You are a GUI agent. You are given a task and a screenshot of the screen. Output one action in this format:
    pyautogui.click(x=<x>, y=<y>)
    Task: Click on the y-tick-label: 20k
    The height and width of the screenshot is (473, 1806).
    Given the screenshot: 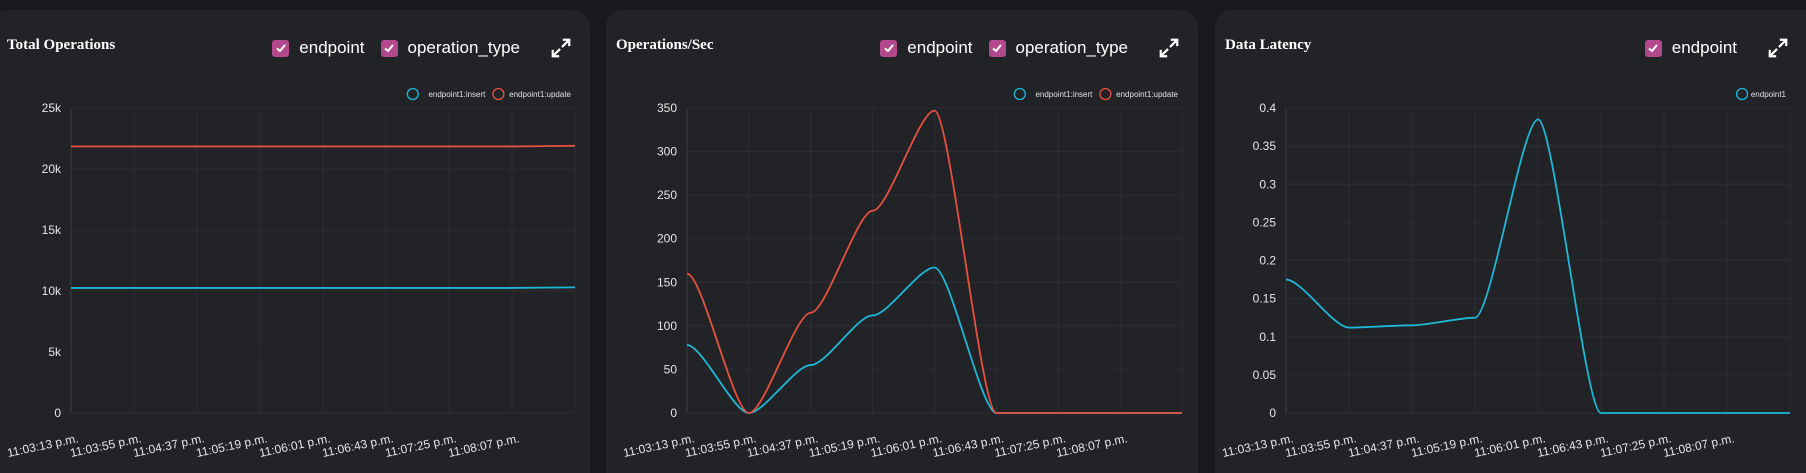 What is the action you would take?
    pyautogui.click(x=52, y=169)
    